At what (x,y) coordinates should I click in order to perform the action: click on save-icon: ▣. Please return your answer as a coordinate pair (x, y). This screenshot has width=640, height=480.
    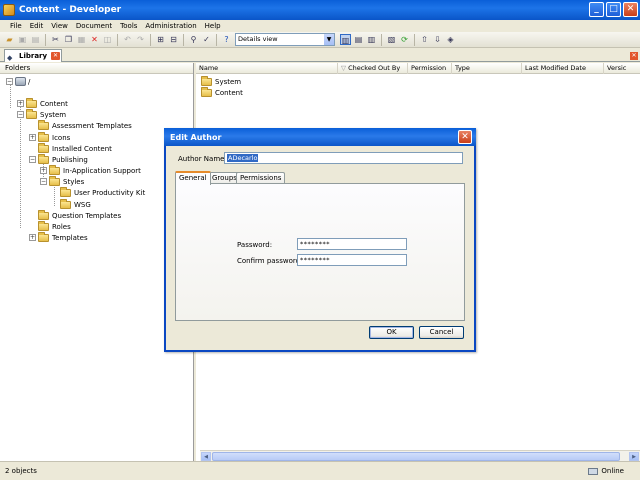
    Looking at the image, I should click on (22, 39).